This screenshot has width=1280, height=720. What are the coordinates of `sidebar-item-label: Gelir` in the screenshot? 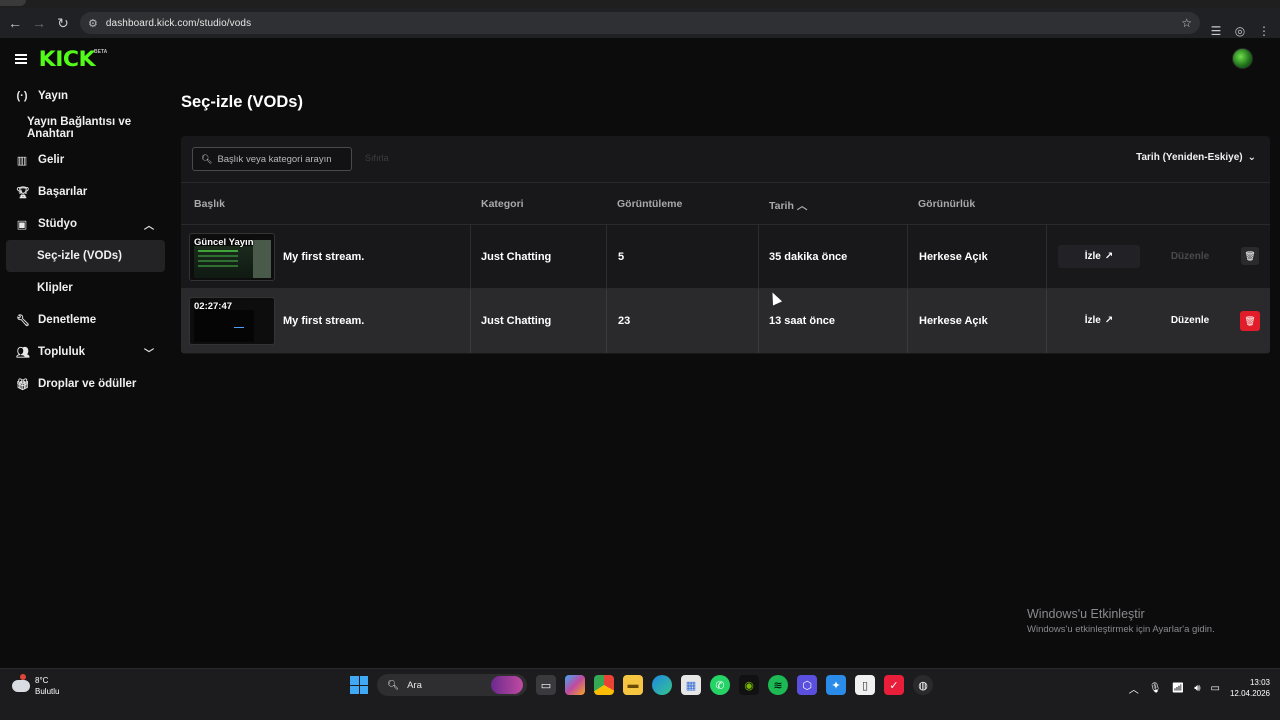 It's located at (51, 160).